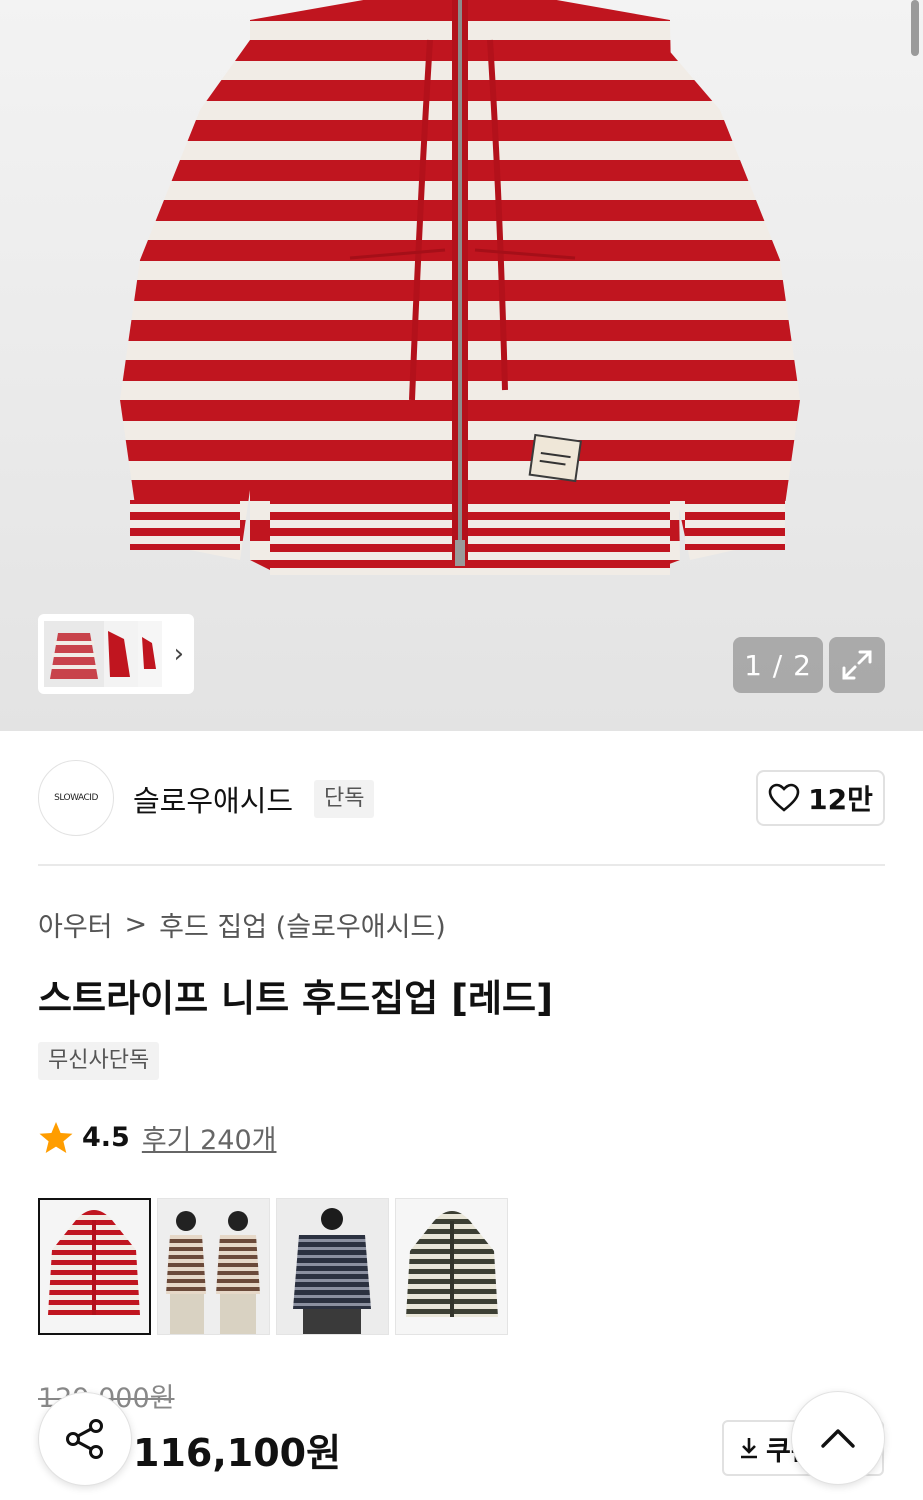 Image resolution: width=923 pixels, height=1500 pixels. Describe the element at coordinates (103, 654) in the screenshot. I see `gallery-thumbnails` at that location.